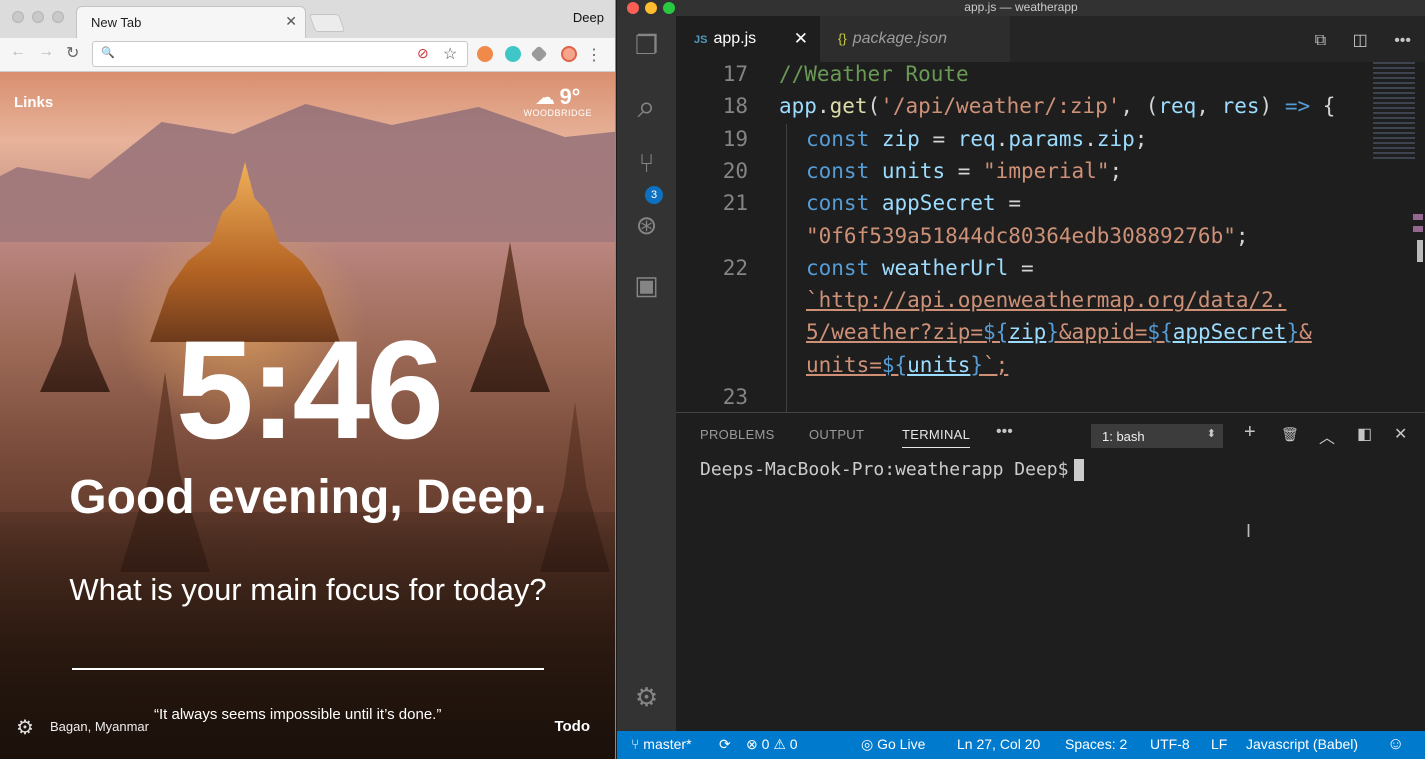 The image size is (1425, 759). What do you see at coordinates (569, 54) in the screenshot?
I see `extension-red-icon` at bounding box center [569, 54].